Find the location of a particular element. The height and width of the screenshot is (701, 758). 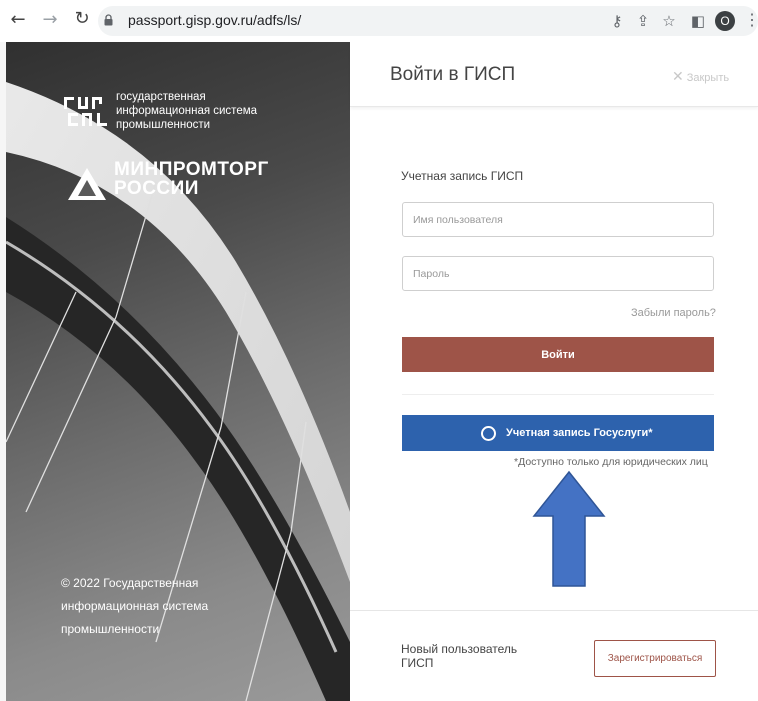

gosuslugi-button-label: Учетная запись Госуслуги* is located at coordinates (579, 433).